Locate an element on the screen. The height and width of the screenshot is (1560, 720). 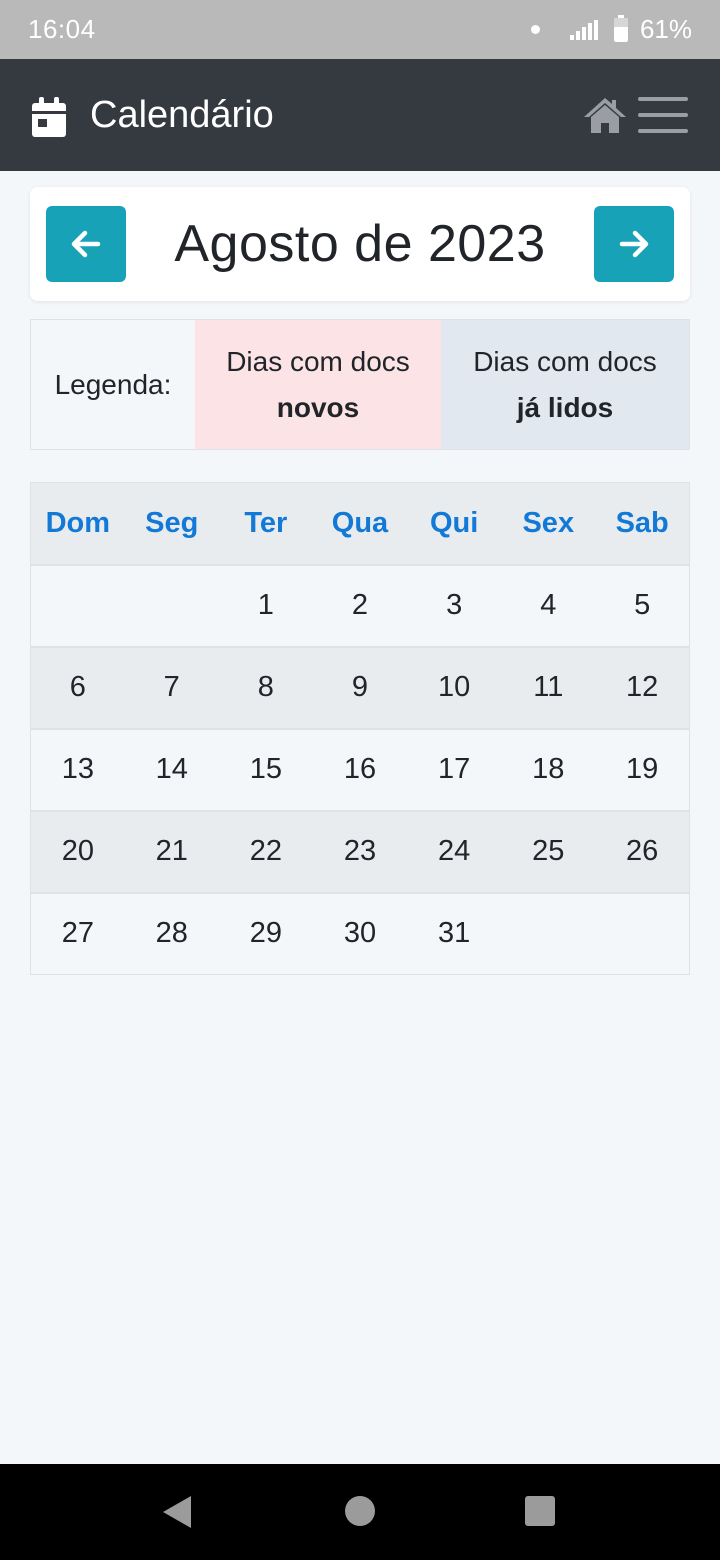
day-cell: 23 is located at coordinates (360, 852).